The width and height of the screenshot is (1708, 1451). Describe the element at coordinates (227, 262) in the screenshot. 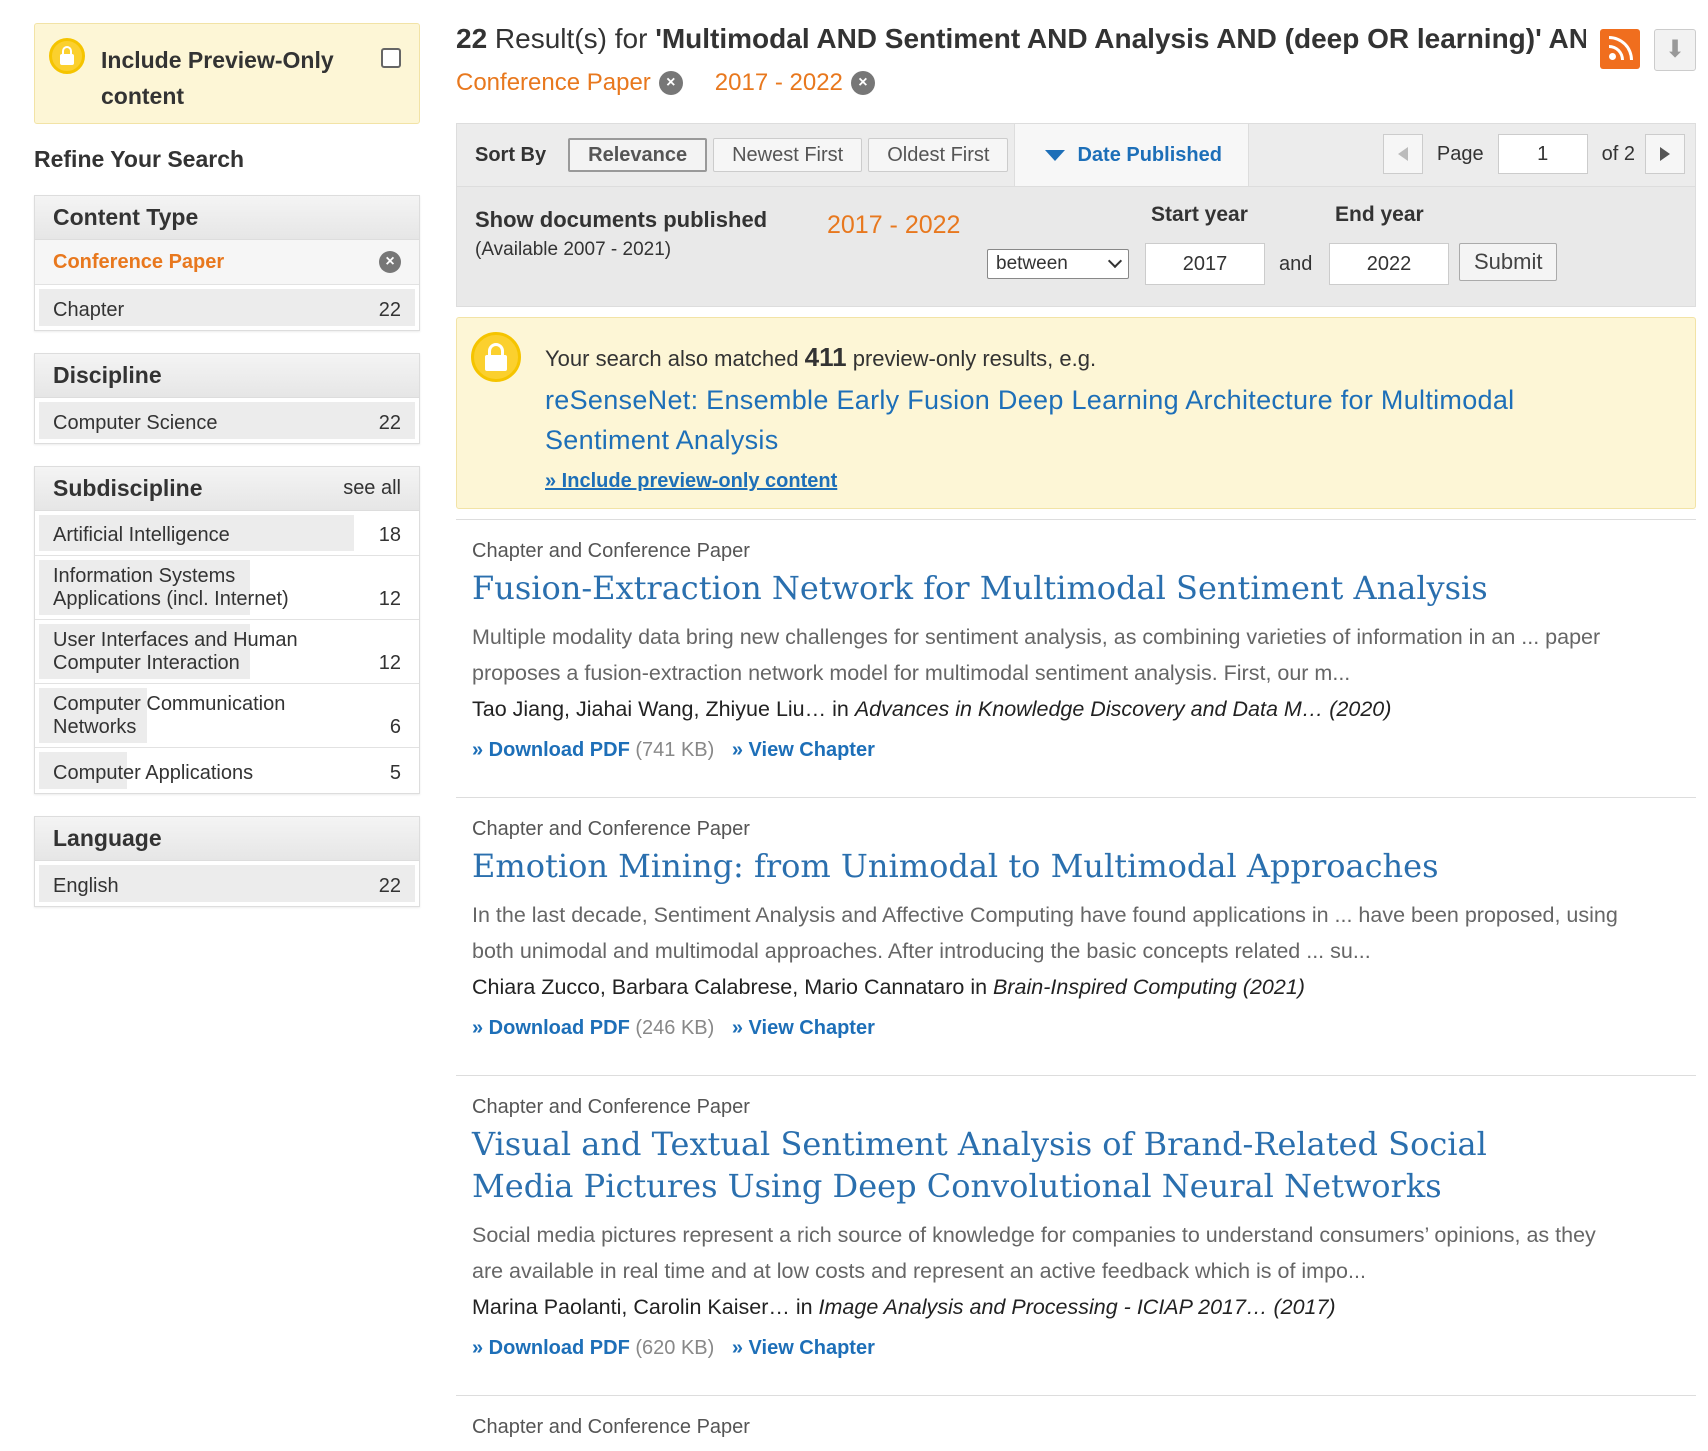

I see `facet-item-conference-paper: Conference Paper ×` at that location.